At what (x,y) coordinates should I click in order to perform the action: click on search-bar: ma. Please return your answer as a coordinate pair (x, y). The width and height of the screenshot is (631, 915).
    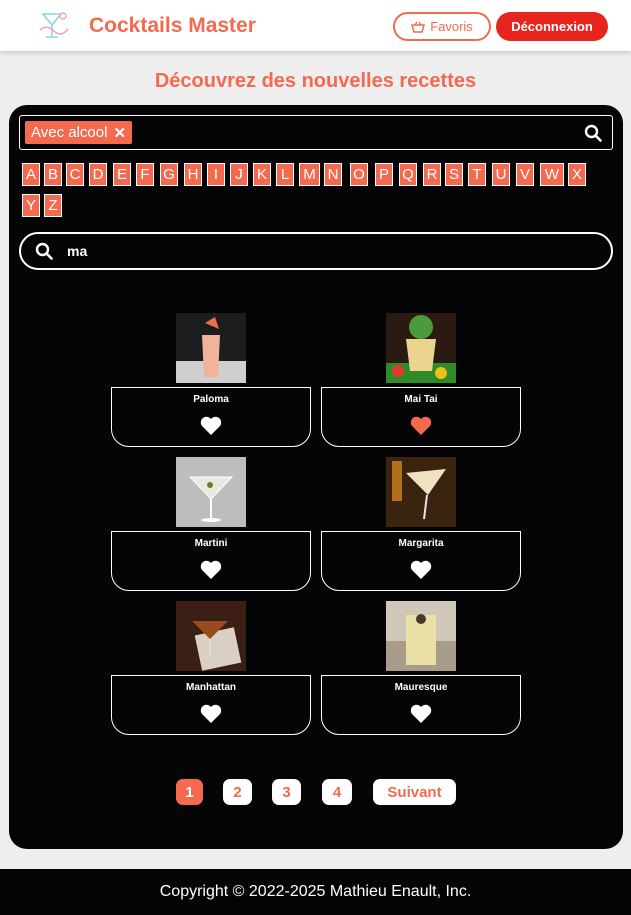
    Looking at the image, I should click on (316, 251).